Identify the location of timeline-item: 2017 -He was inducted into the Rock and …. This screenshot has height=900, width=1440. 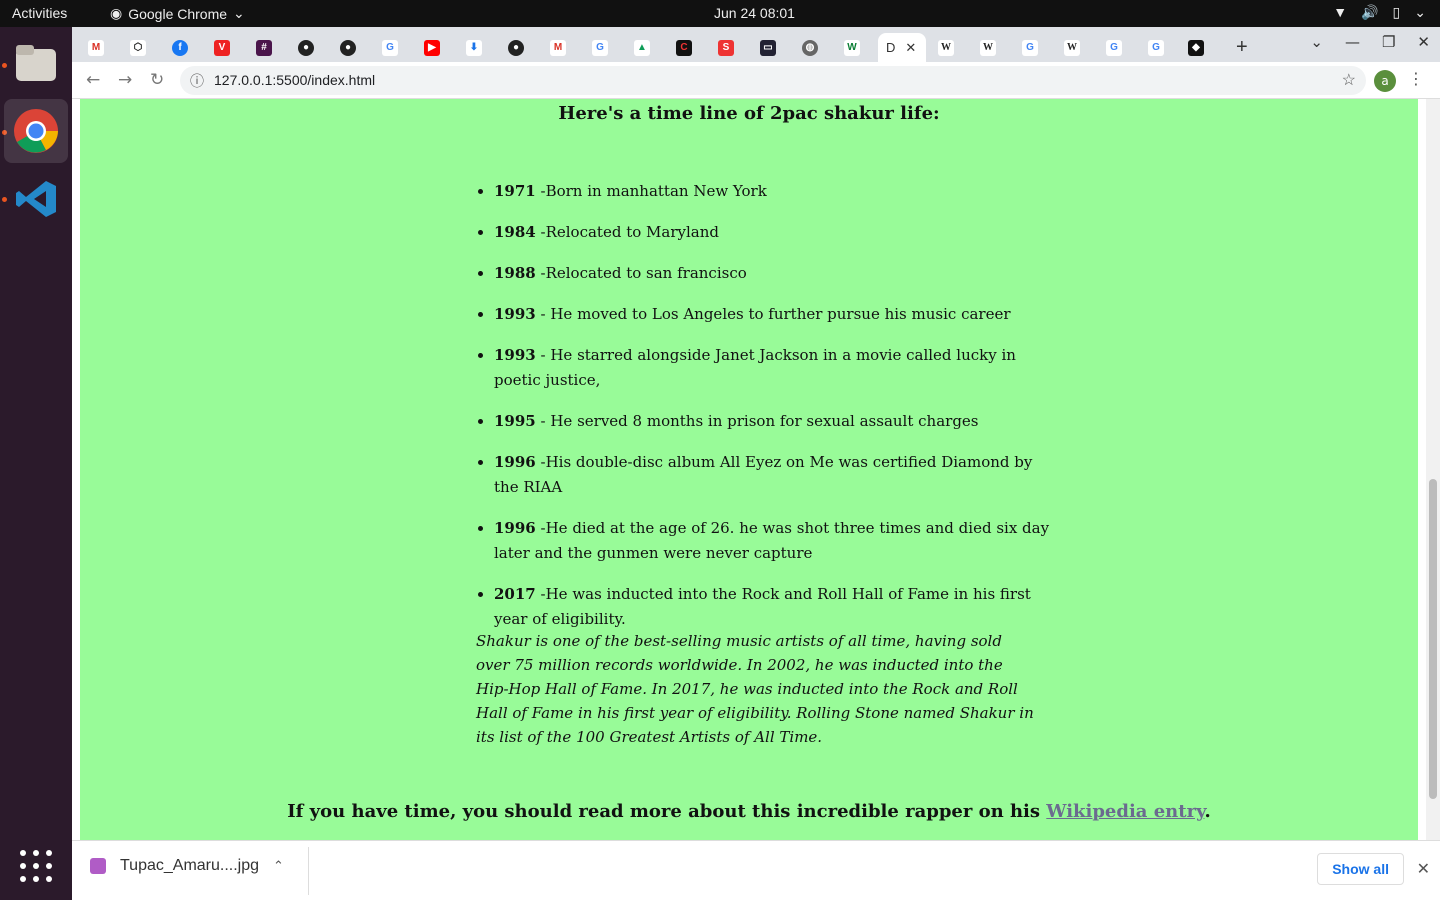
(774, 607).